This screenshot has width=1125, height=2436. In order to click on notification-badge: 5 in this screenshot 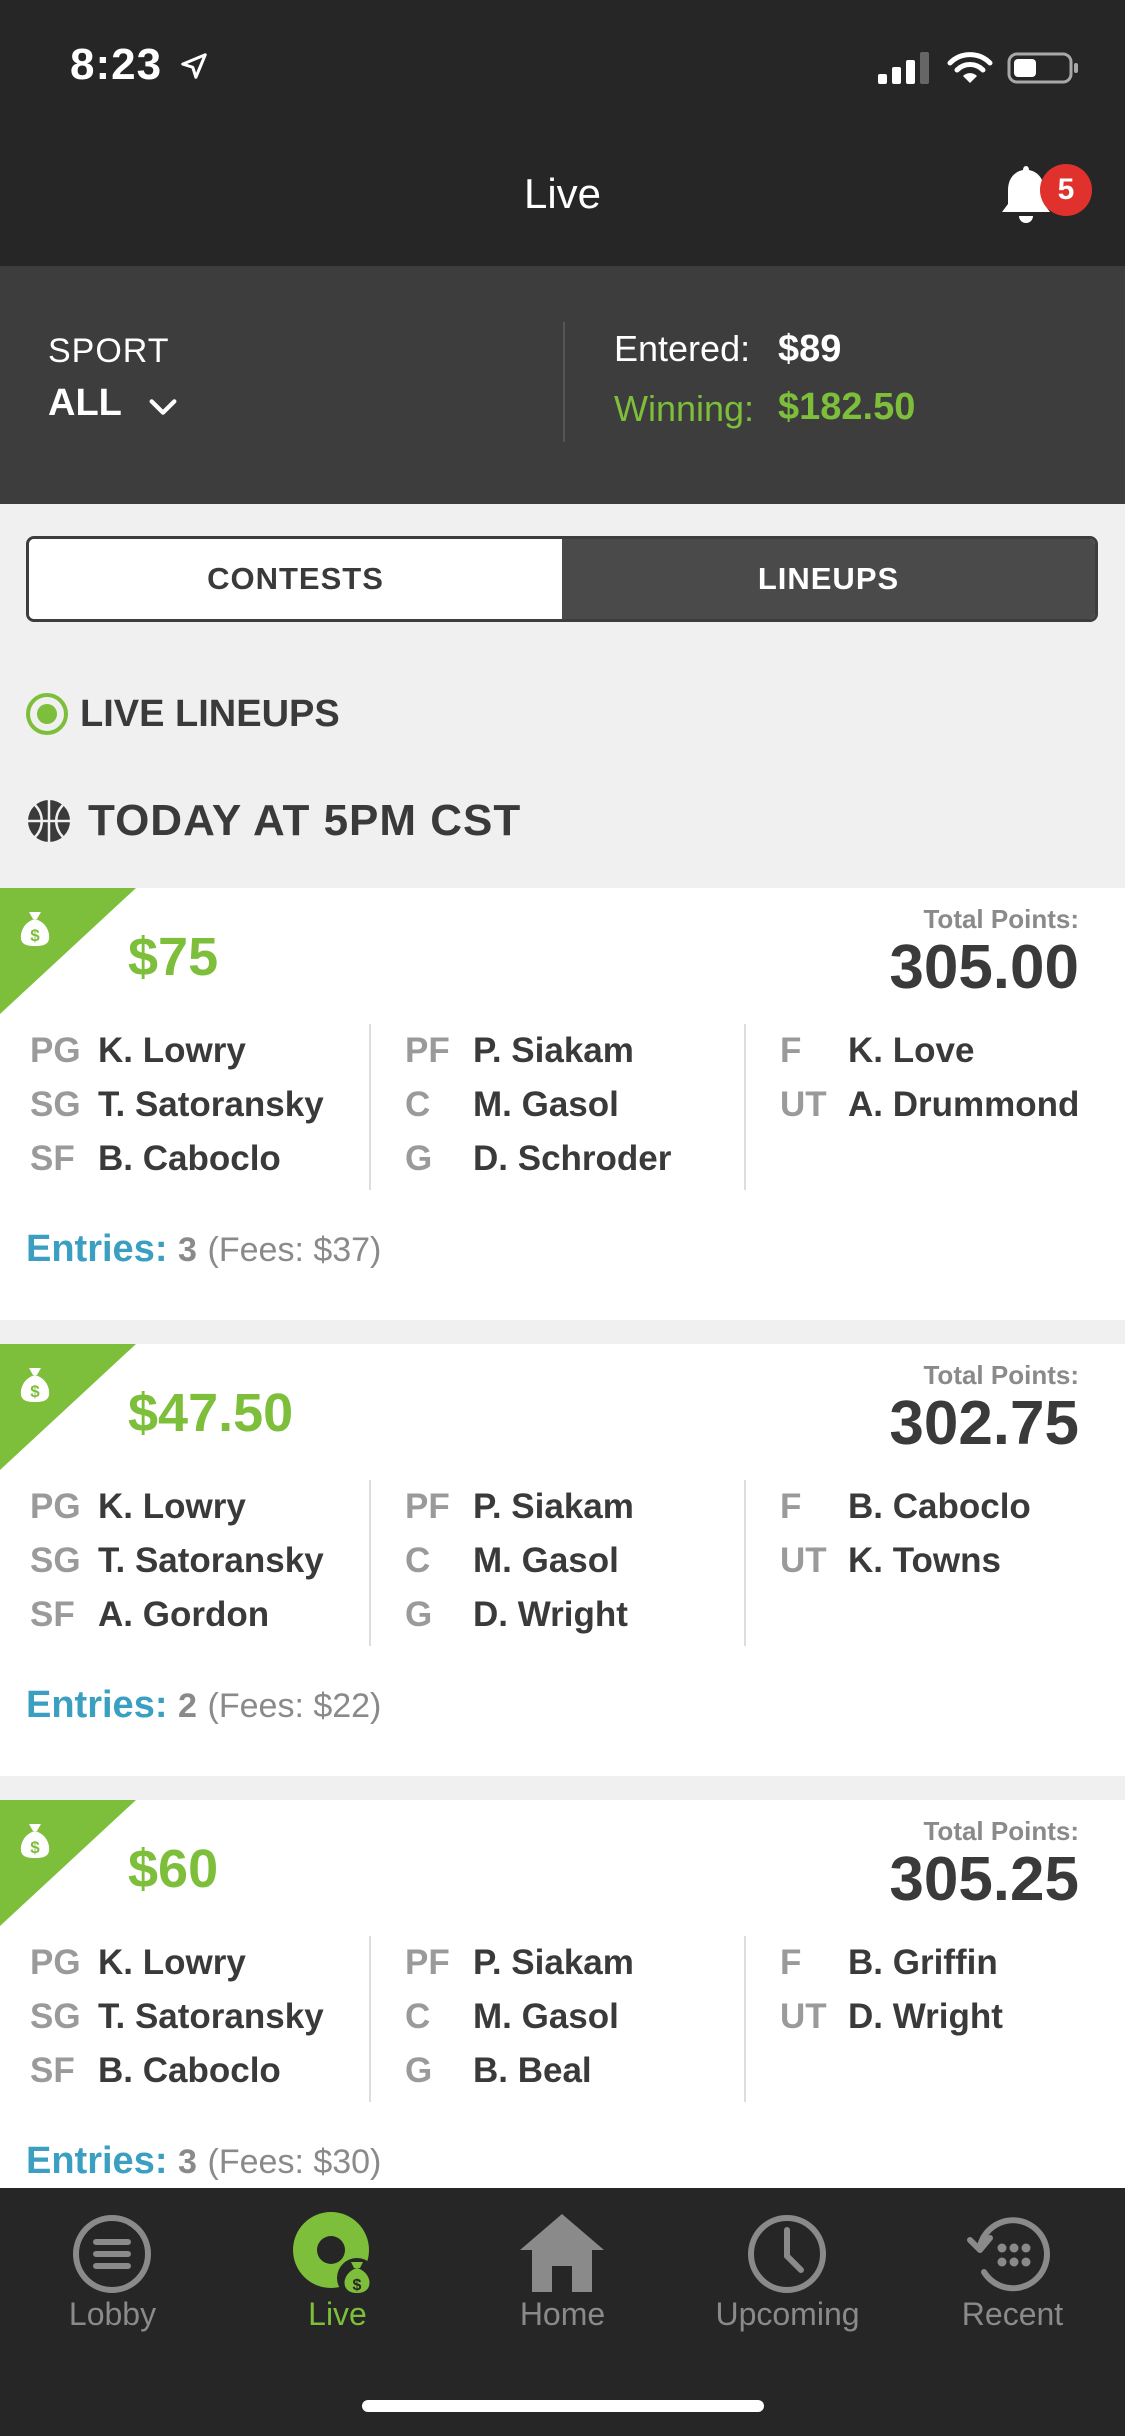, I will do `click(1066, 190)`.